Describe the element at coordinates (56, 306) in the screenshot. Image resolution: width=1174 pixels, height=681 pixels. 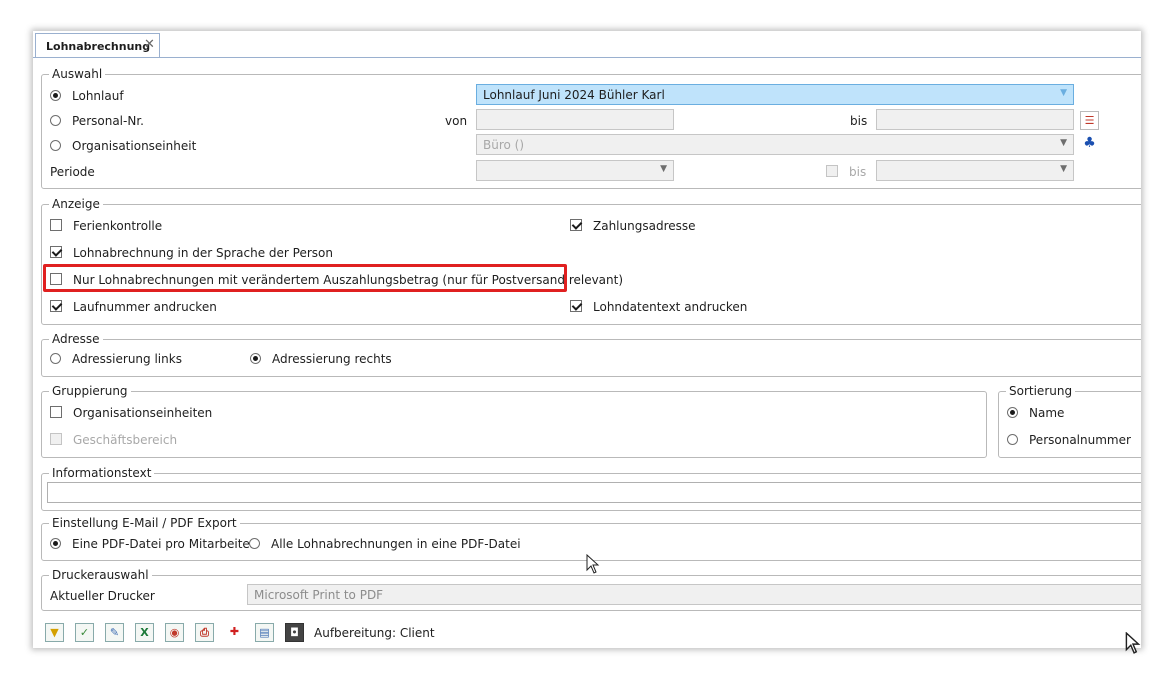
I see `laufnummer-checkbox` at that location.